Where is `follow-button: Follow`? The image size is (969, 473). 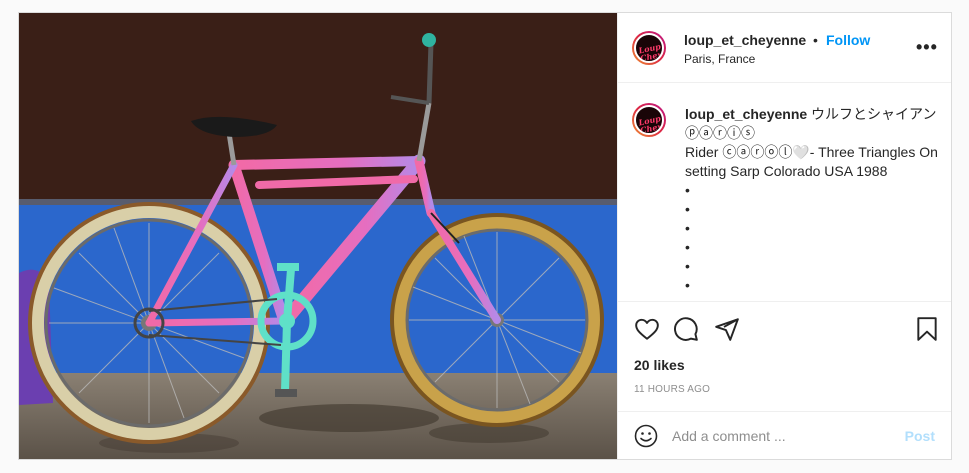
follow-button: Follow is located at coordinates (848, 40).